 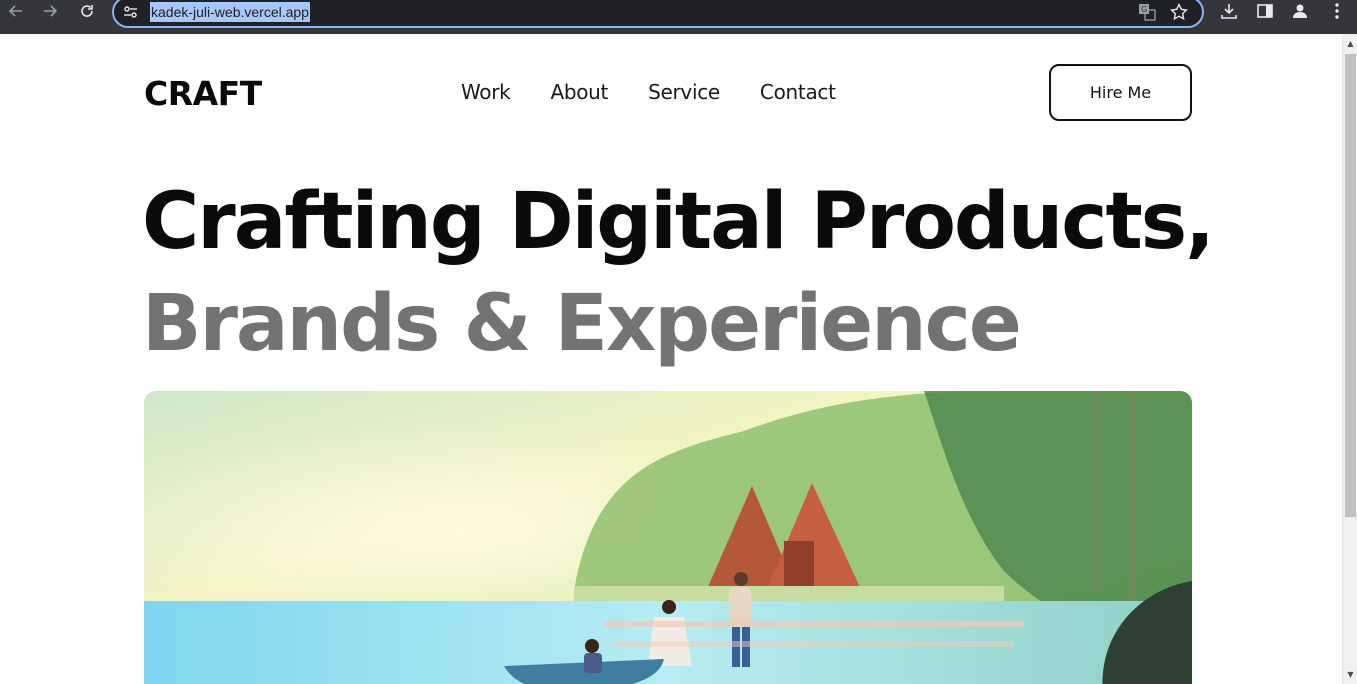 I want to click on page-scrollbar: ▲ ▼, so click(x=1349, y=359).